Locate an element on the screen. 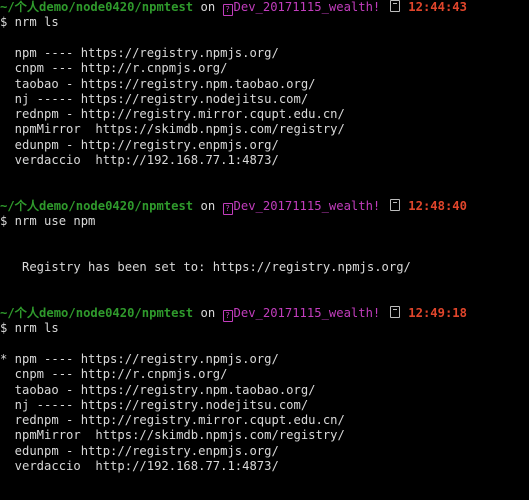  prompt-time: 12:48:40 is located at coordinates (437, 206).